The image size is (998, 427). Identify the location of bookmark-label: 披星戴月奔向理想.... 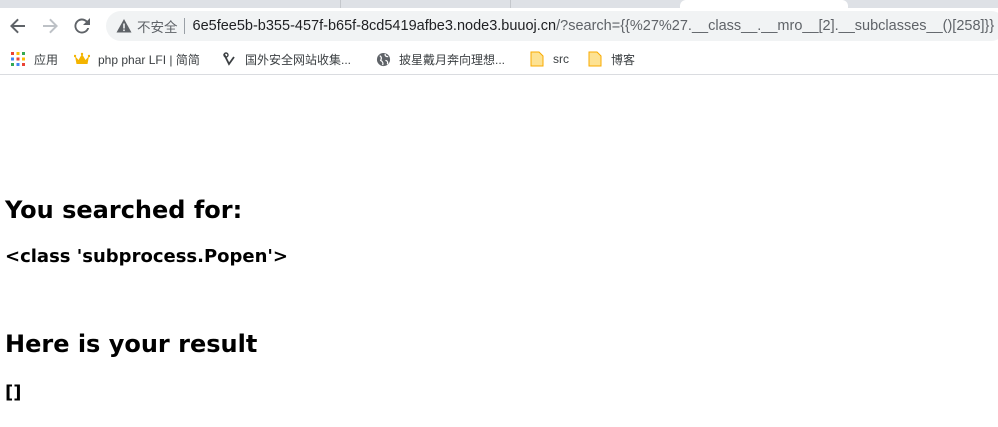
(452, 59).